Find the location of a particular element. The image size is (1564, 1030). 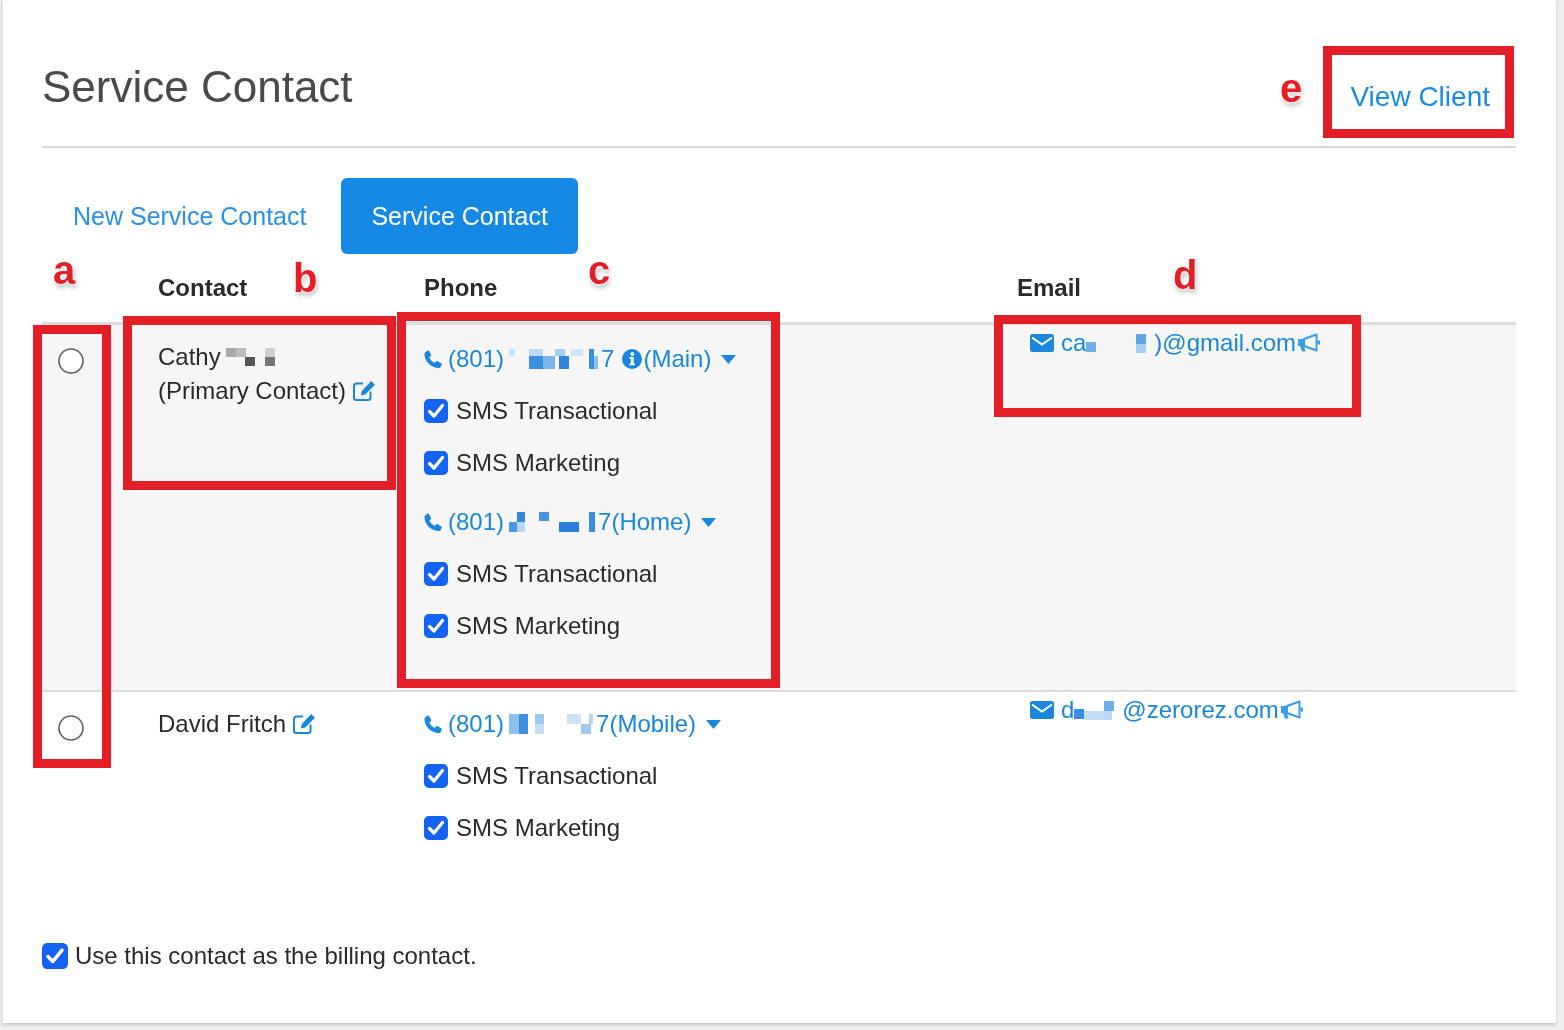

phone-link: (801) 7(Home) is located at coordinates (558, 522).